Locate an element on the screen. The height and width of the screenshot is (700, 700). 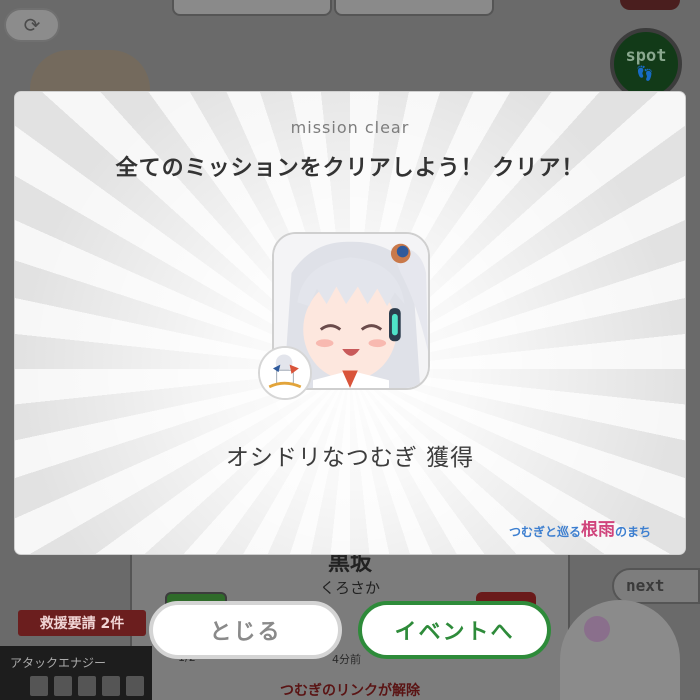
refresh-button: ⟳ is located at coordinates (32, 25).